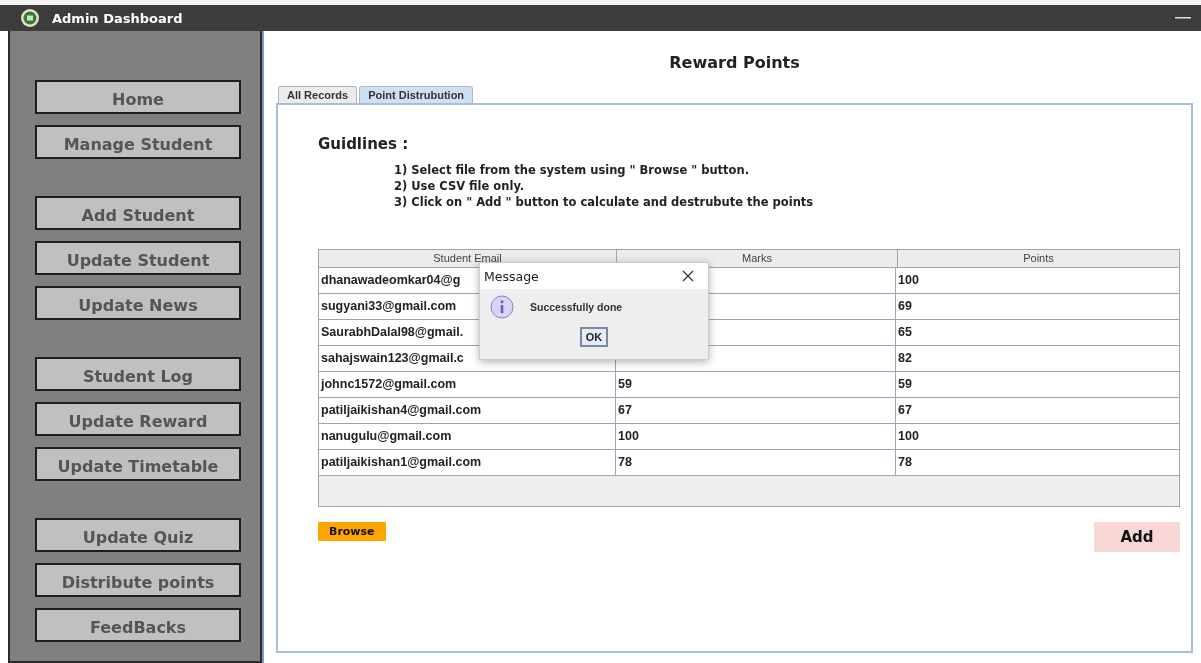  Describe the element at coordinates (905, 332) in the screenshot. I see `table-cell-text: 65` at that location.